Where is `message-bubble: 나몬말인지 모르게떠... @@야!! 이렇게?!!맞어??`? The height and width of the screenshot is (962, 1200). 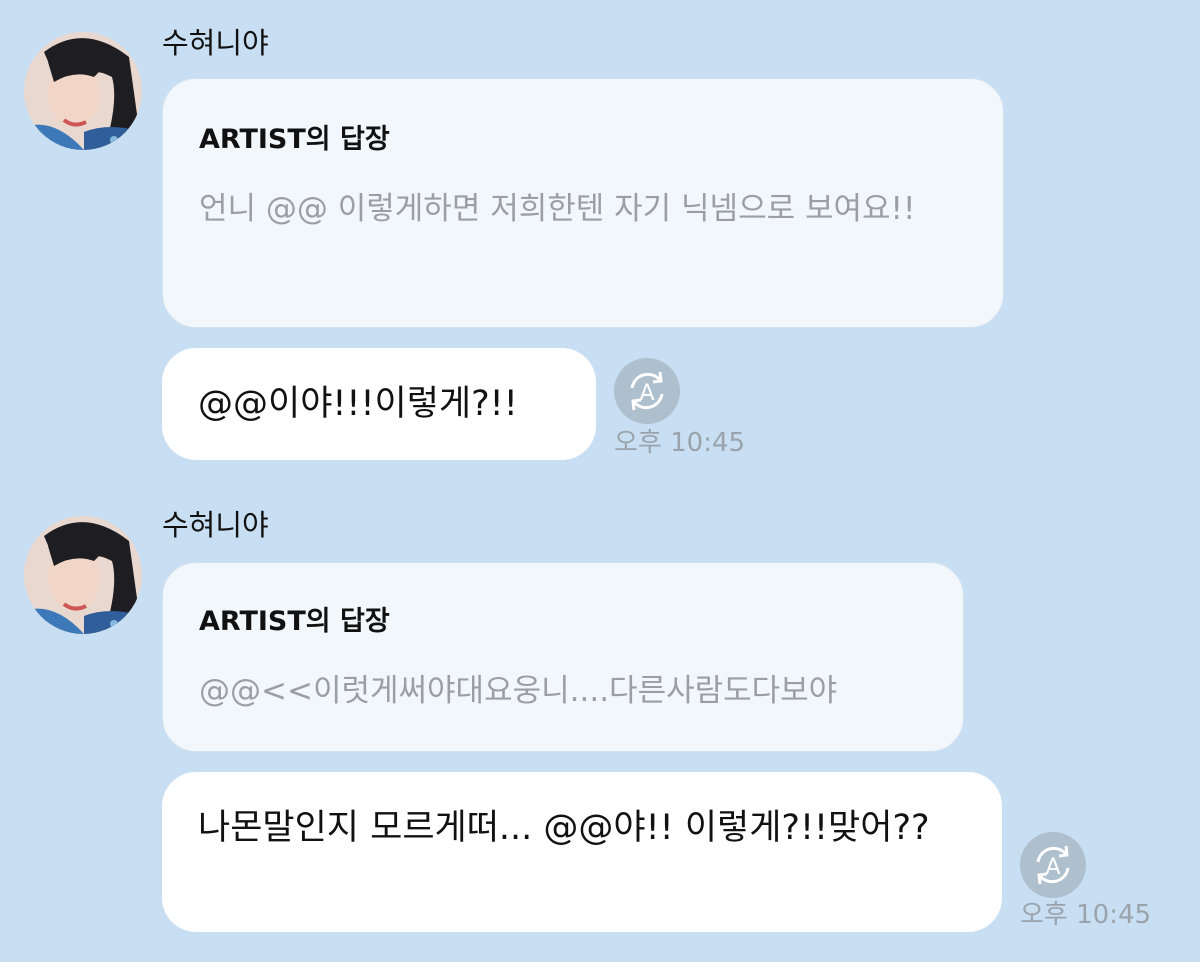 message-bubble: 나몬말인지 모르게떠... @@야!! 이렇게?!!맞어?? is located at coordinates (582, 852).